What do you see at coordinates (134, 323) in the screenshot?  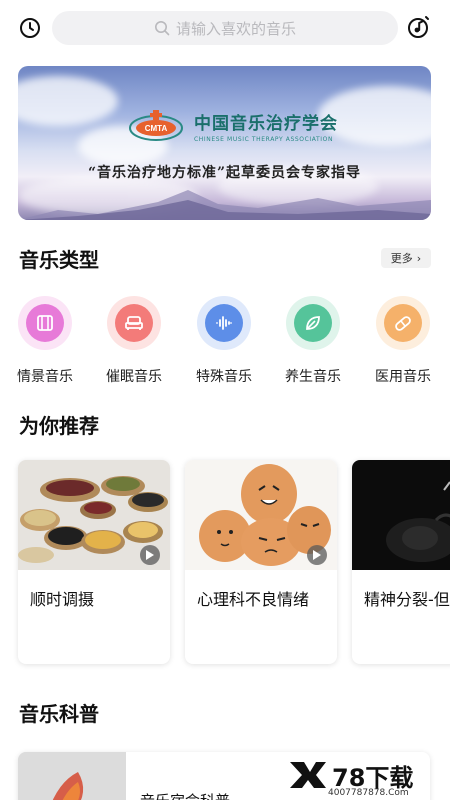 I see `bed-icon` at bounding box center [134, 323].